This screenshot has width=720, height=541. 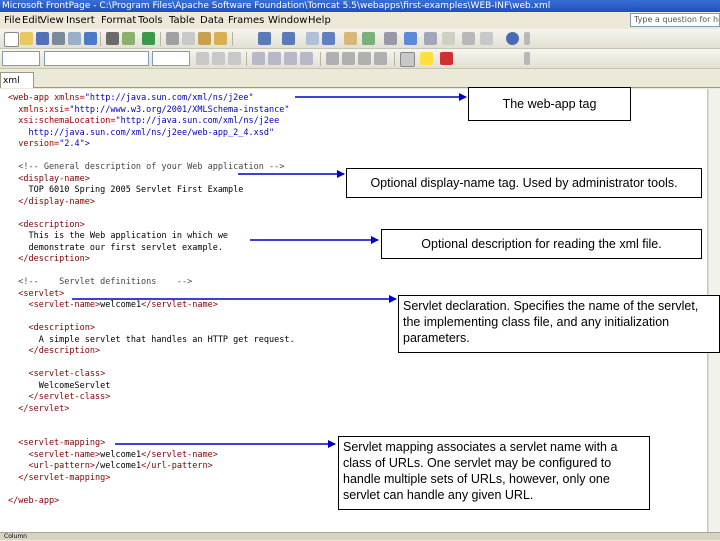 What do you see at coordinates (306, 58) in the screenshot?
I see `justify-icon` at bounding box center [306, 58].